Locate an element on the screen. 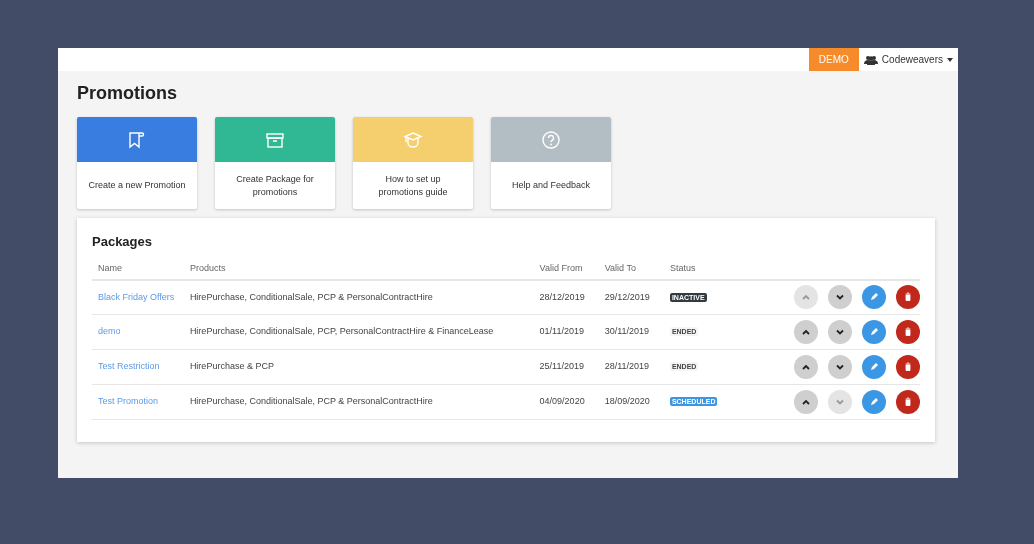 The height and width of the screenshot is (544, 1034). tile-label: Create a new Promotion is located at coordinates (137, 185).